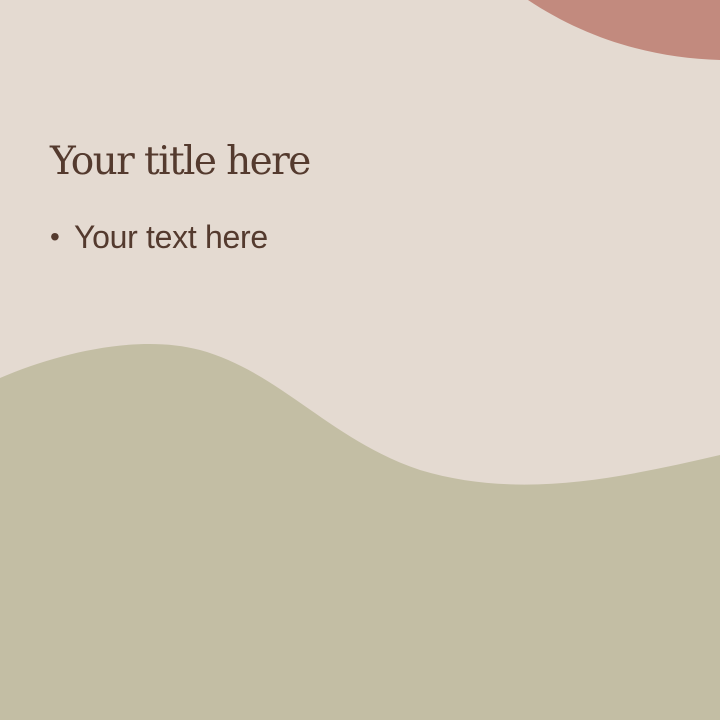 This screenshot has width=720, height=720. What do you see at coordinates (171, 237) in the screenshot?
I see `bullet-text: Your text here` at bounding box center [171, 237].